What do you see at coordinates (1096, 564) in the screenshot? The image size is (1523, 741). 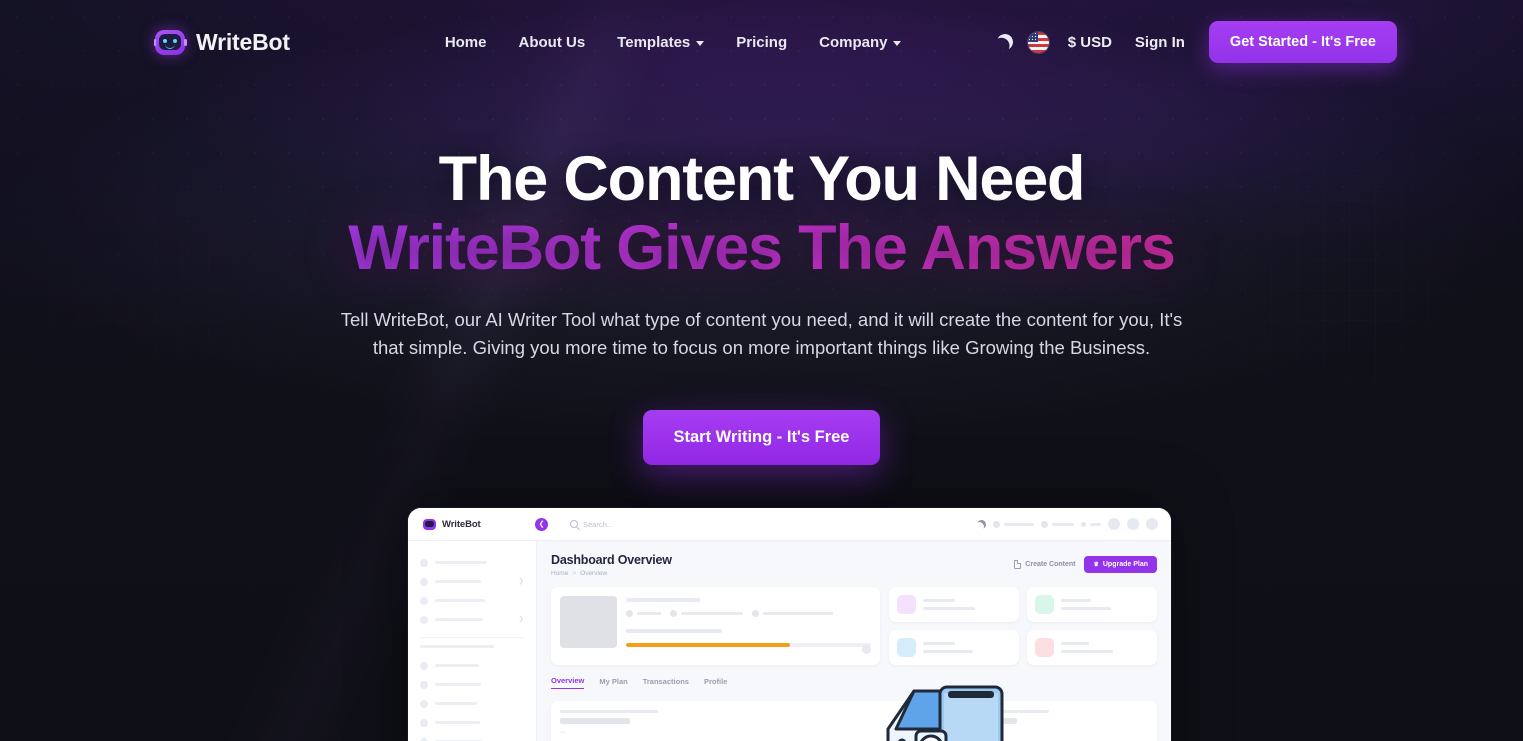 I see `crown-icon: ♛` at bounding box center [1096, 564].